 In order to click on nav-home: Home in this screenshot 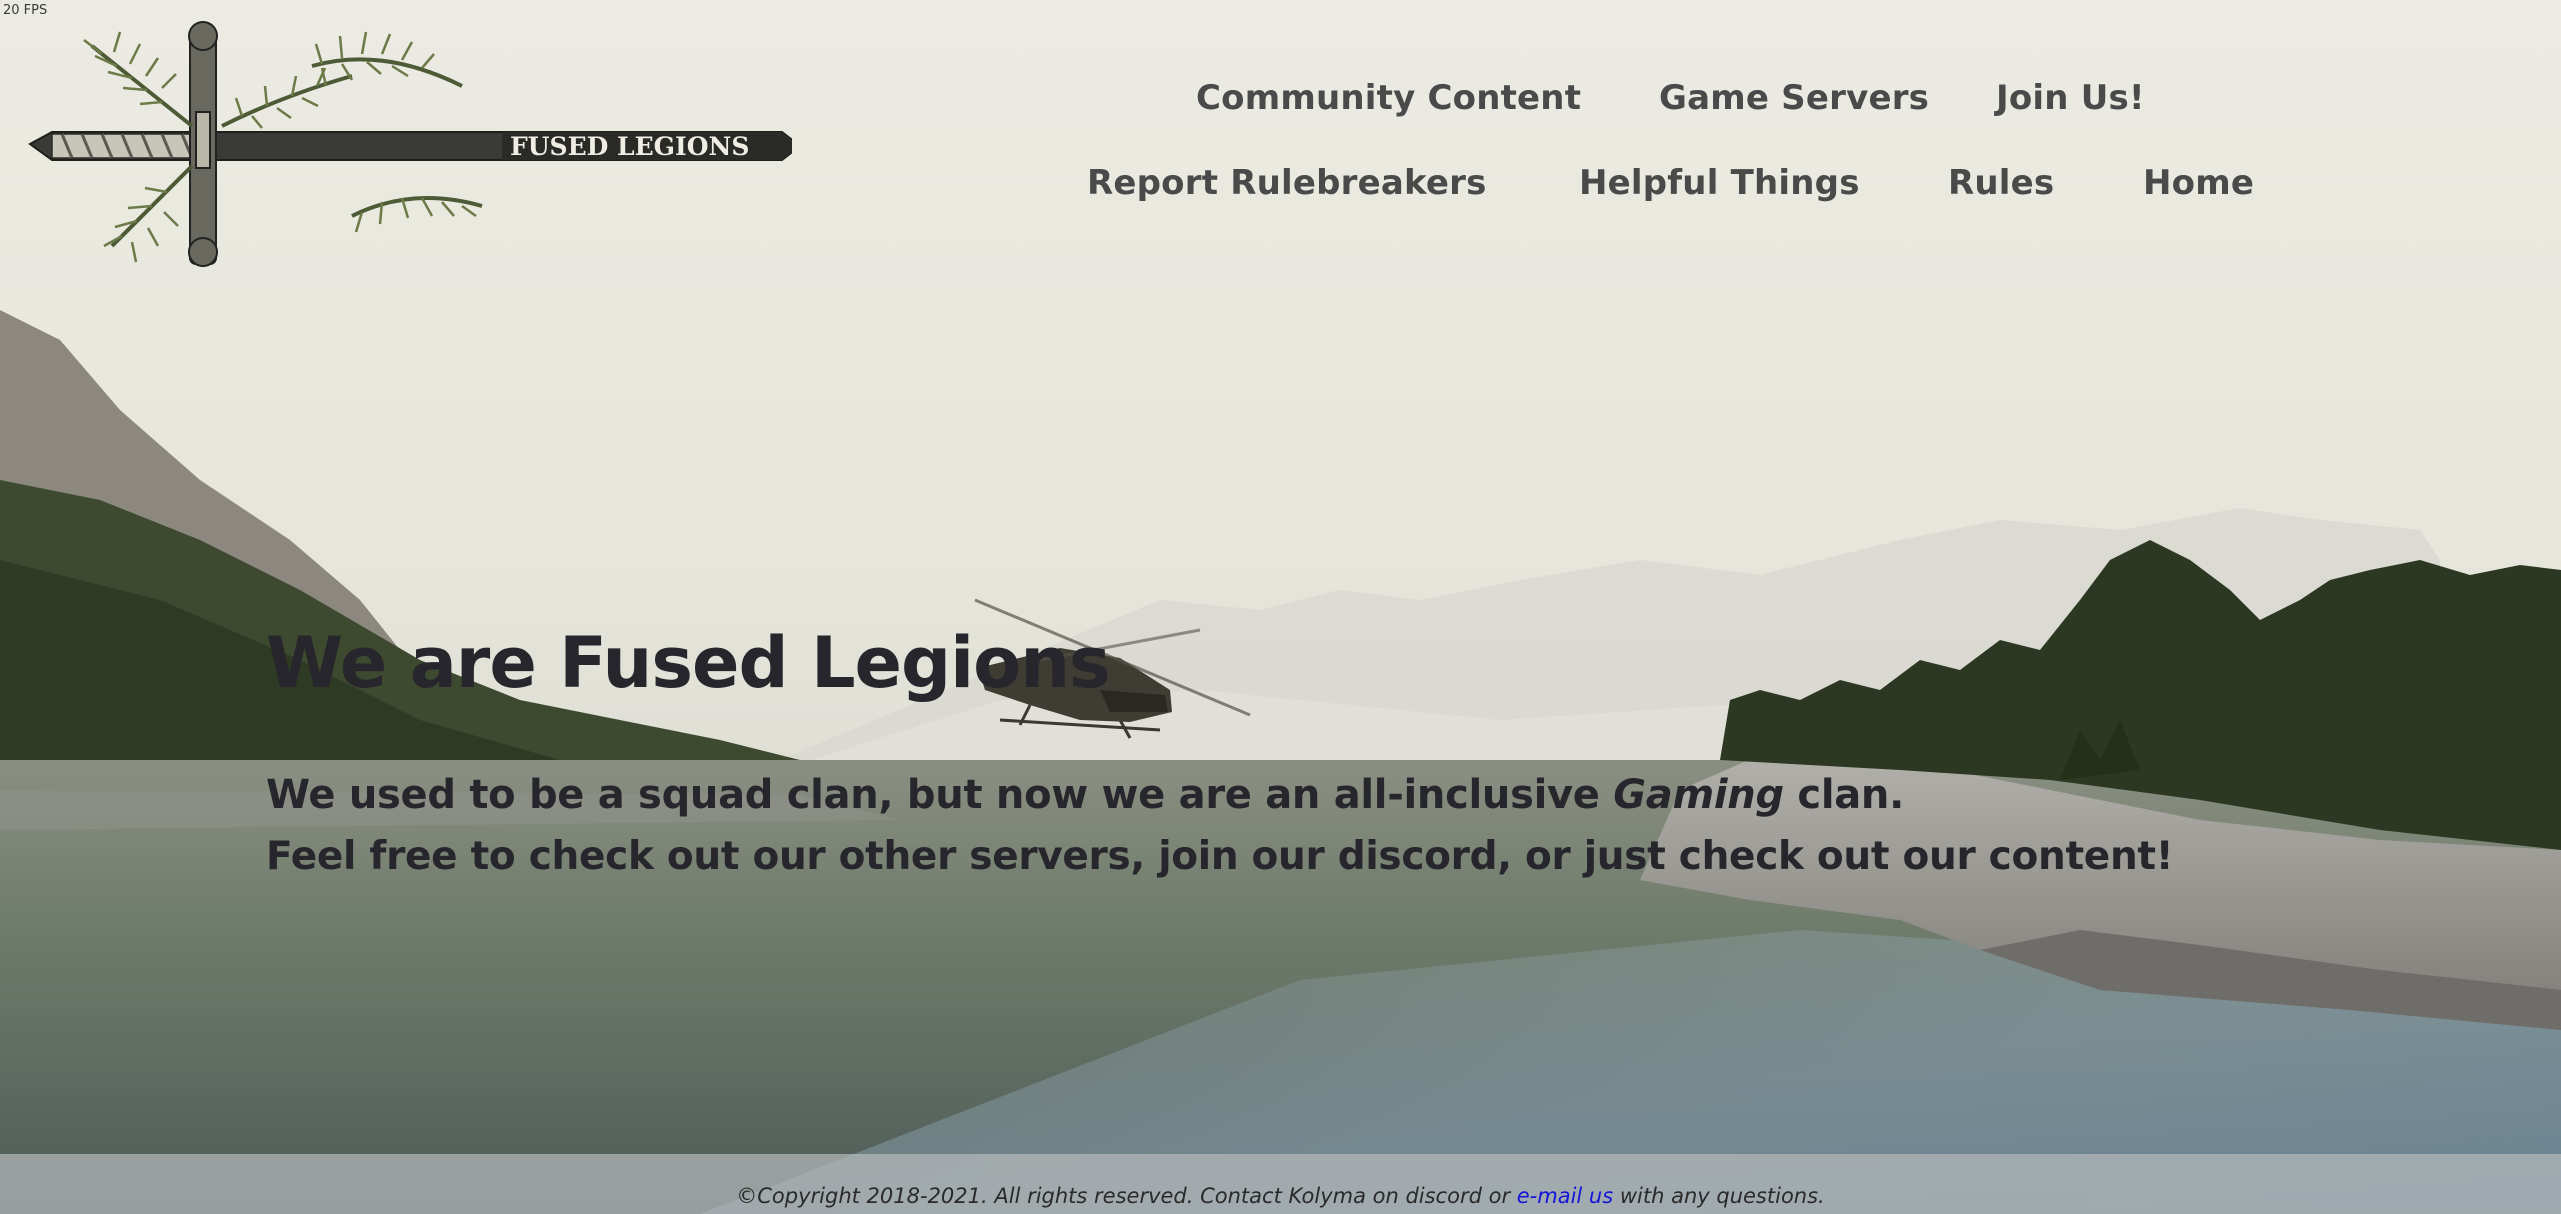, I will do `click(2198, 183)`.